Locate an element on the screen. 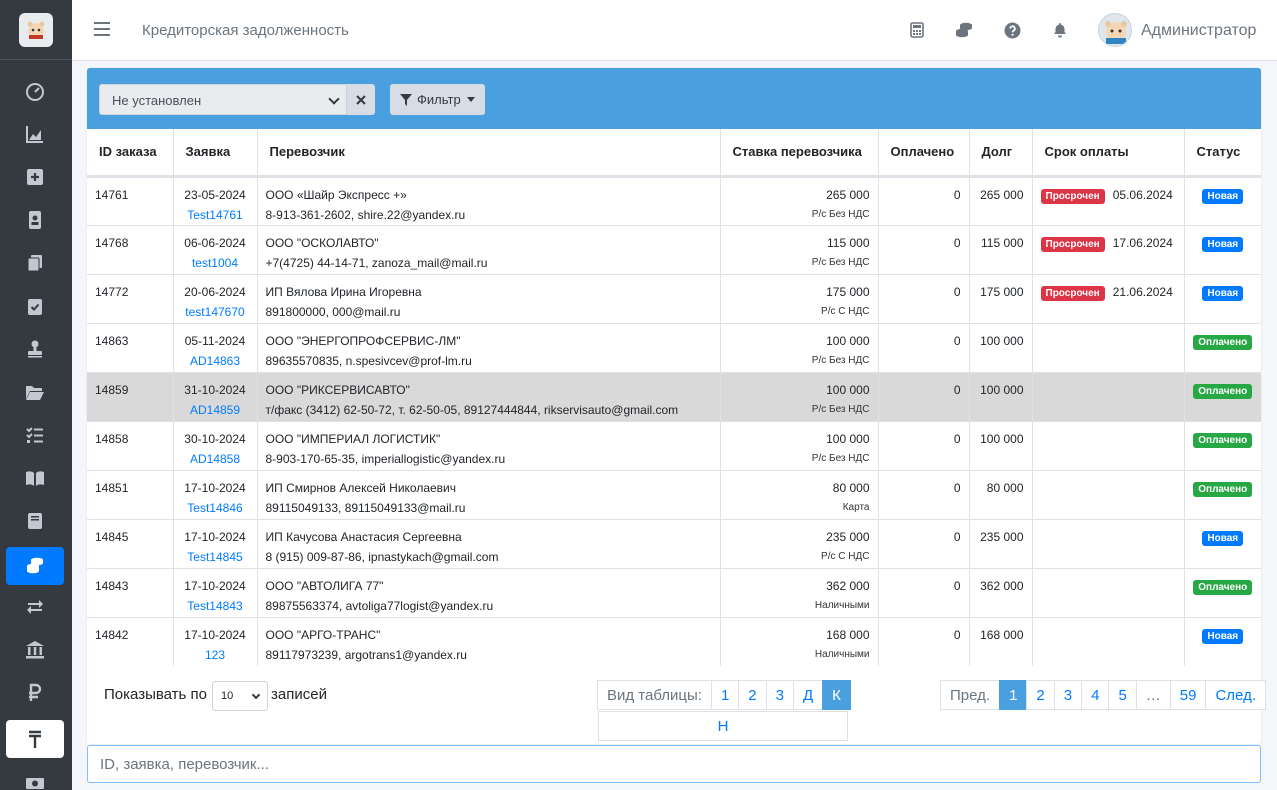 This screenshot has height=790, width=1277. request-link: test147670 is located at coordinates (215, 312).